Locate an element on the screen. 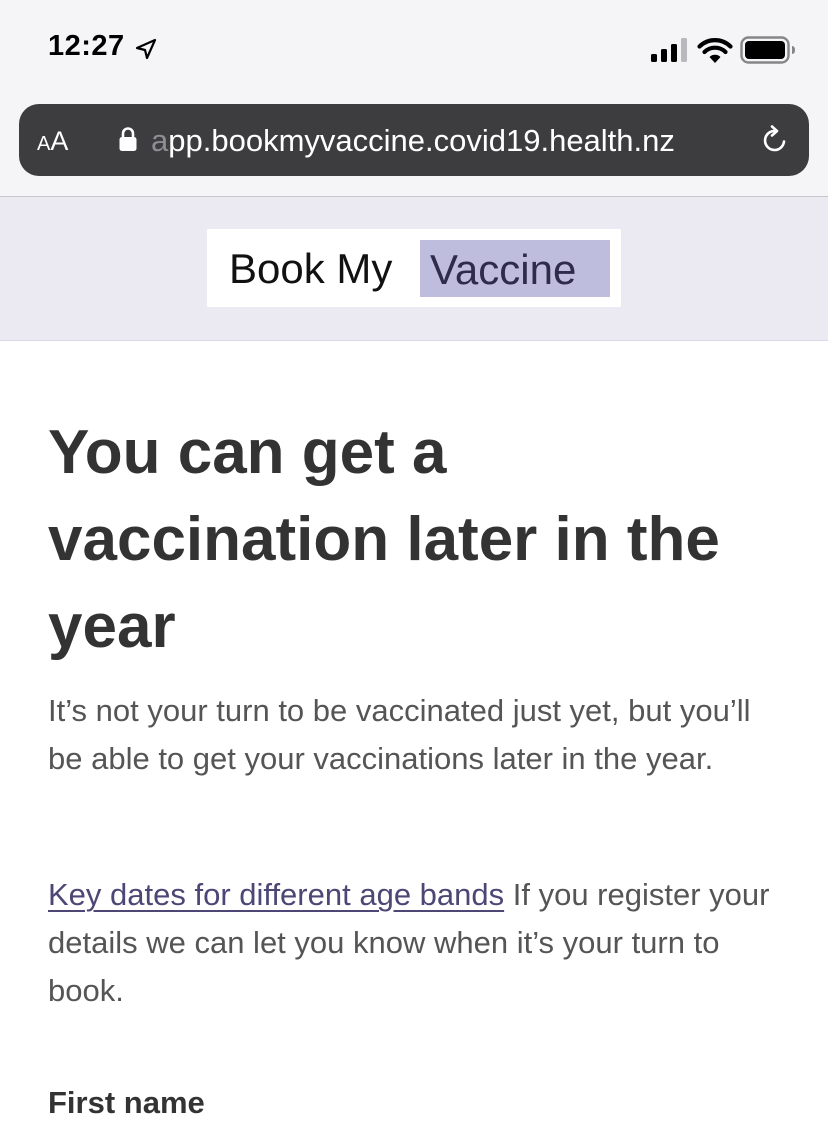 This screenshot has width=828, height=1123. location-arrow-icon is located at coordinates (146, 49).